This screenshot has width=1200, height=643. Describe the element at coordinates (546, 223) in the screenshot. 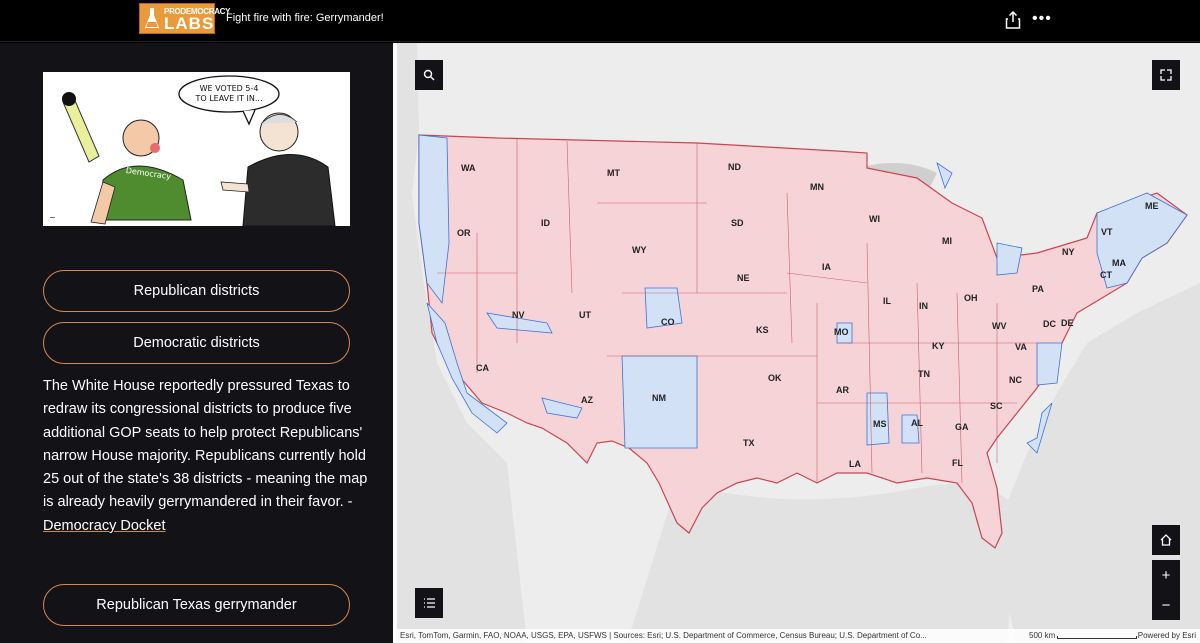

I see `svg-text: ID` at that location.